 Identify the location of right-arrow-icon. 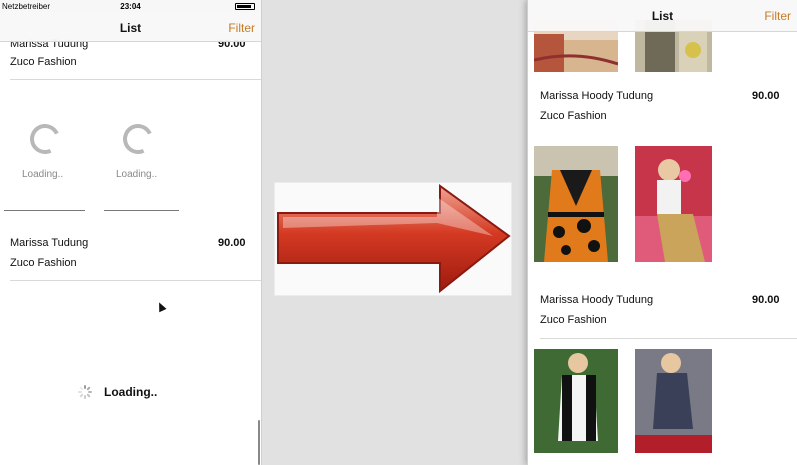
(394, 239).